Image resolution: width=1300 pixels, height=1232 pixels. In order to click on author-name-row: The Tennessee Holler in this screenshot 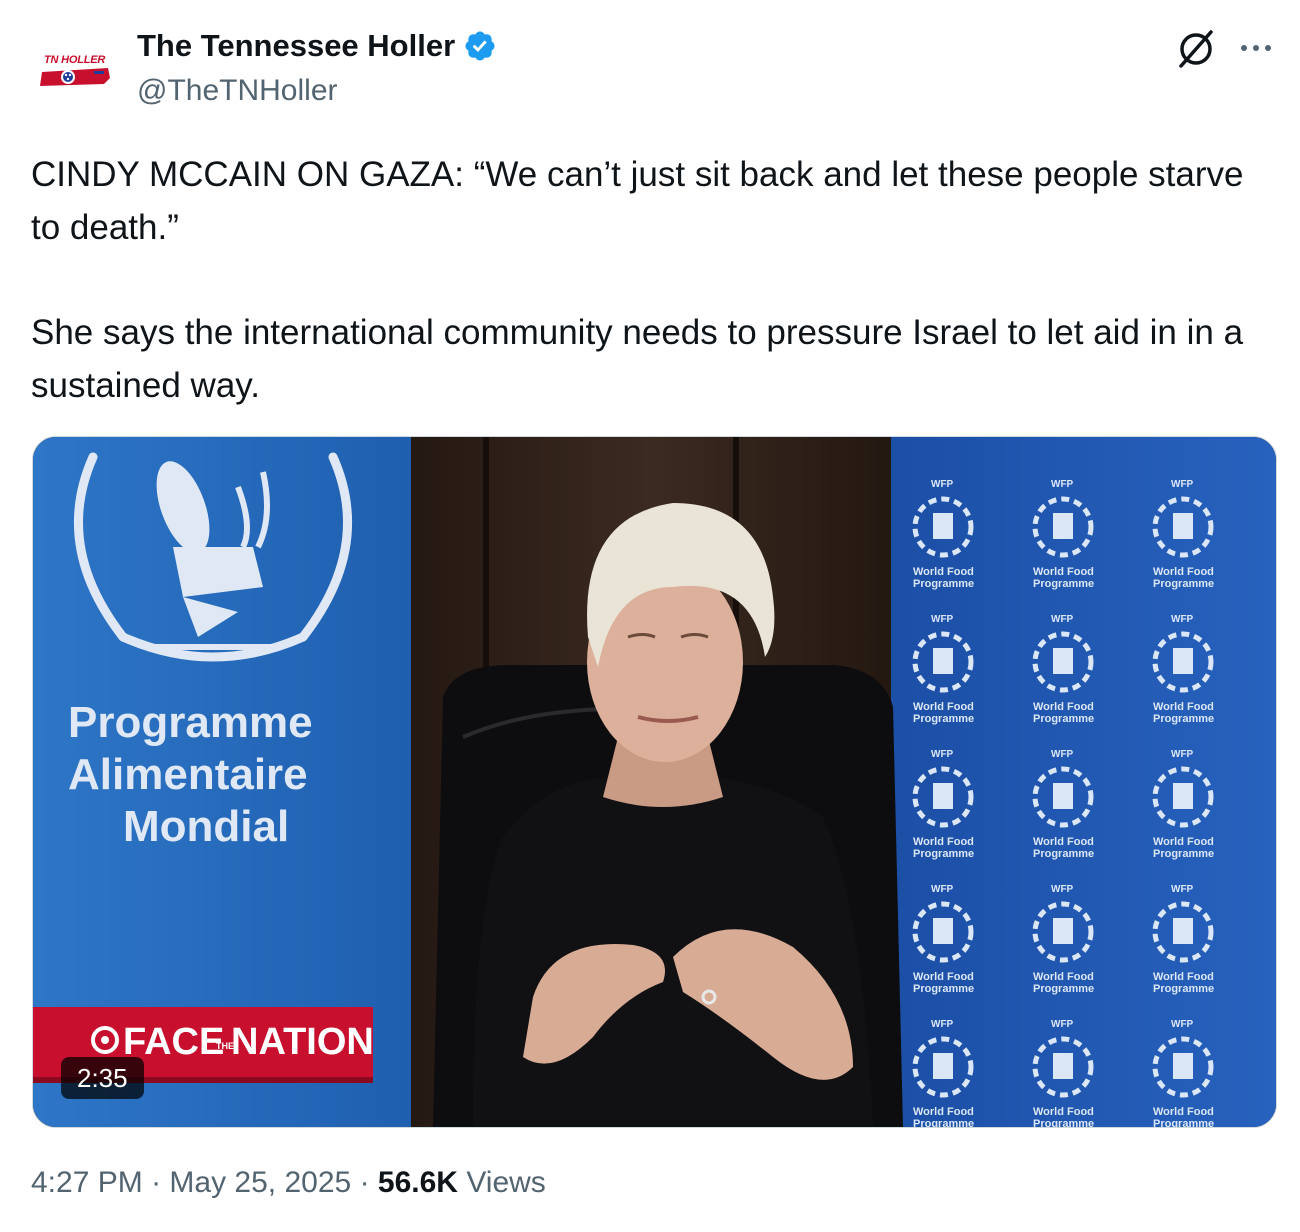, I will do `click(317, 46)`.